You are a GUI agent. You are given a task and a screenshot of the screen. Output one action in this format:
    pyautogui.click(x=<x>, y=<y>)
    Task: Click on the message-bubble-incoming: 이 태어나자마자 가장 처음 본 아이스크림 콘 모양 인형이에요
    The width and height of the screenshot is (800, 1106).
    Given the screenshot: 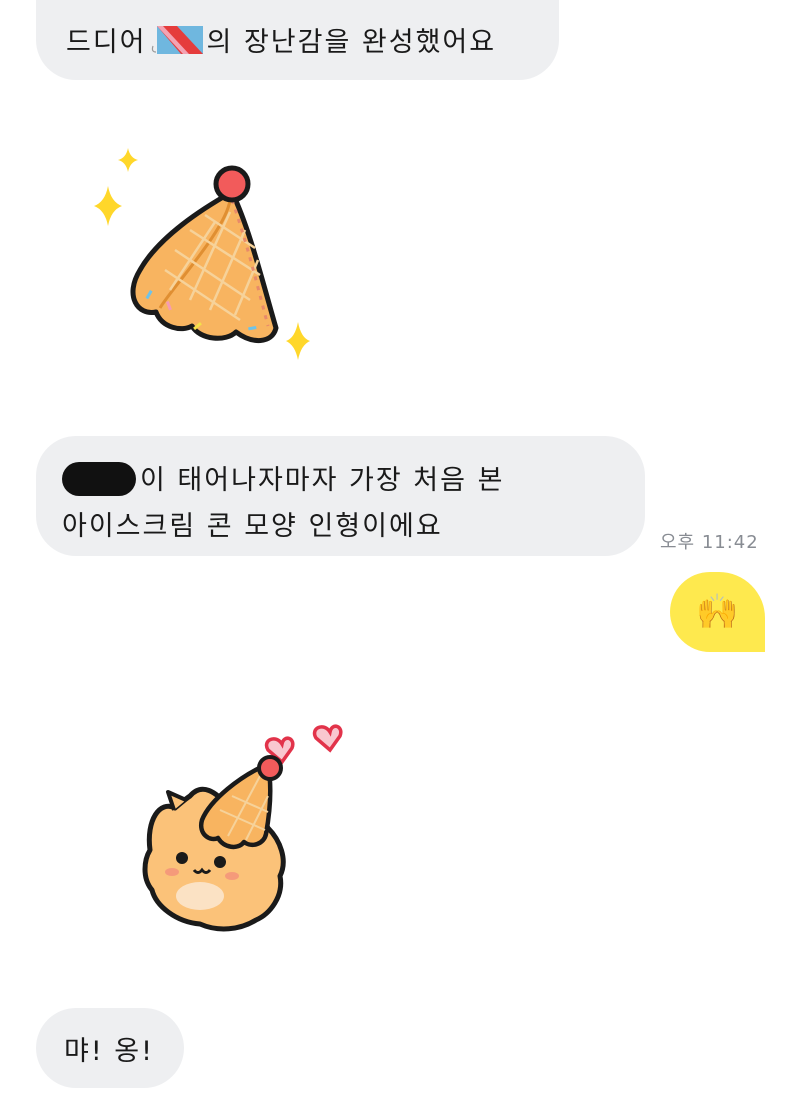 What is the action you would take?
    pyautogui.click(x=340, y=496)
    